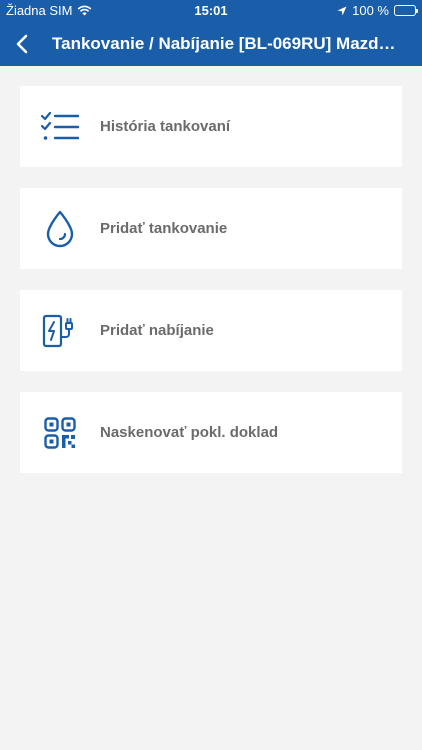 Image resolution: width=422 pixels, height=750 pixels. What do you see at coordinates (342, 10) in the screenshot?
I see `location-arrow-icon` at bounding box center [342, 10].